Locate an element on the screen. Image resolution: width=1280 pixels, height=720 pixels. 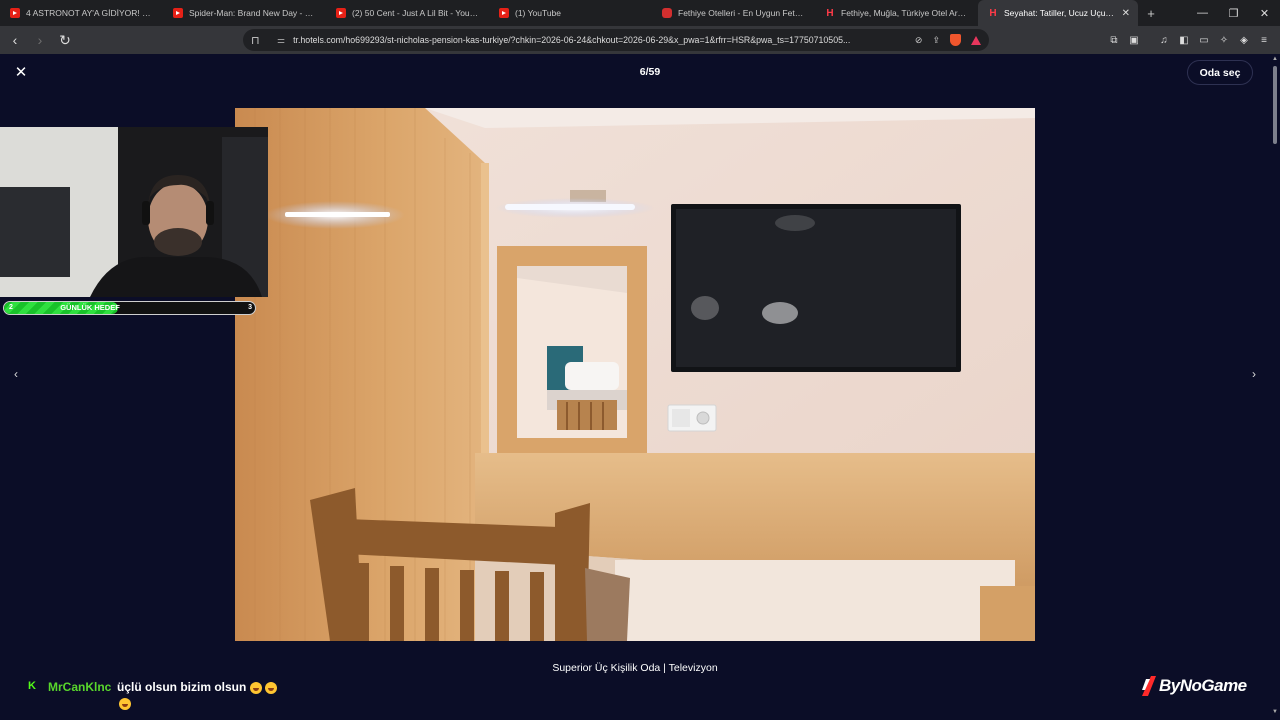
select-room-button: Oda seç is located at coordinates (1220, 72).